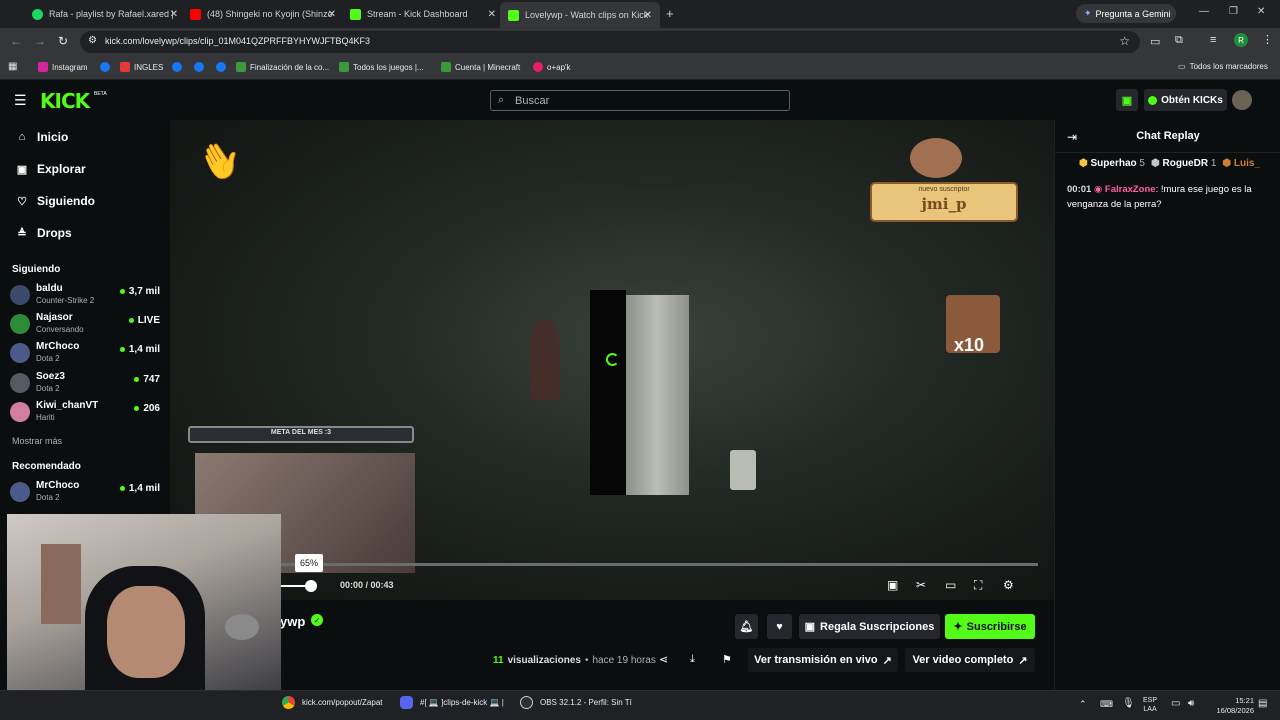  Describe the element at coordinates (990, 626) in the screenshot. I see `subscribe-button: ✦ Suscribirse` at that location.